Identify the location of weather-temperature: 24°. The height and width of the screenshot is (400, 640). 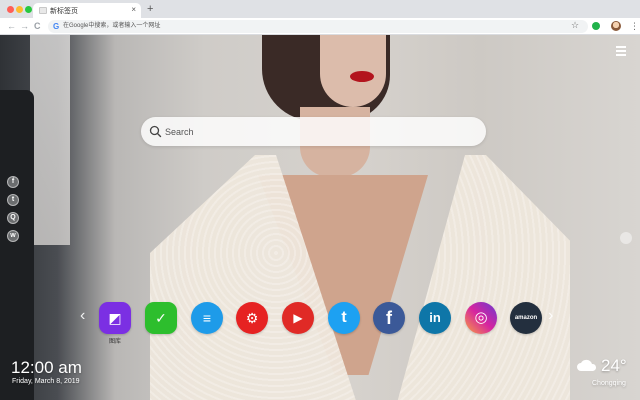
(614, 365).